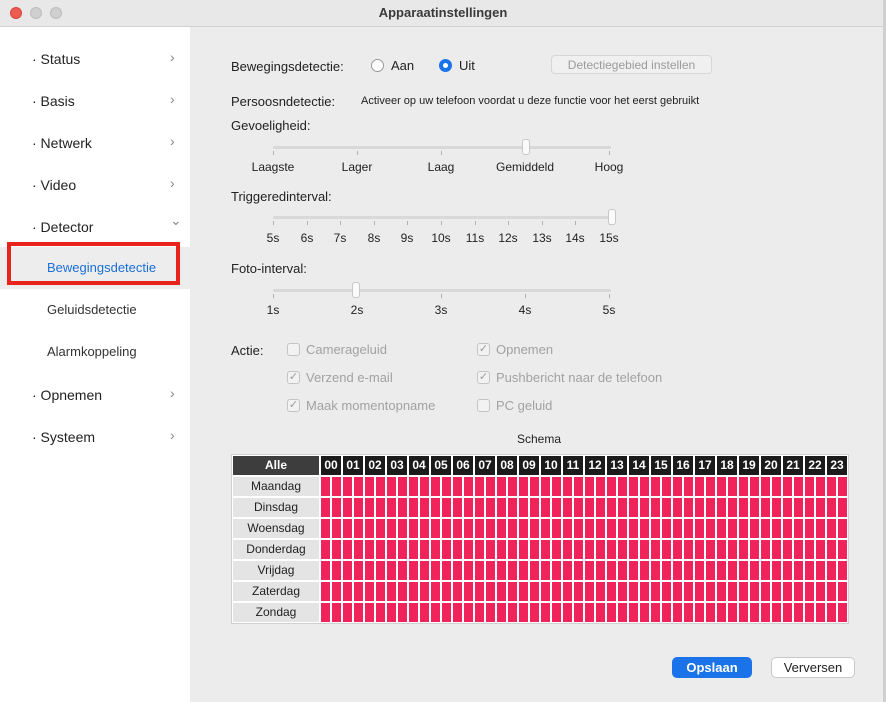  Describe the element at coordinates (442, 147) in the screenshot. I see `sensitivity-slider-track` at that location.